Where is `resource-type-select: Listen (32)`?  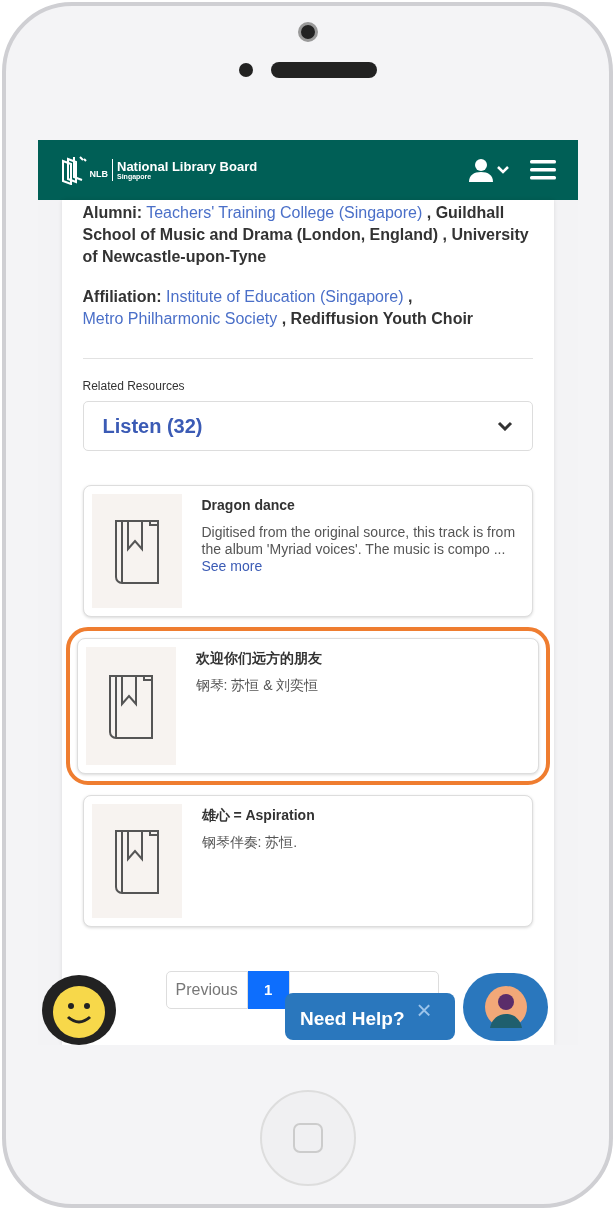 resource-type-select: Listen (32) is located at coordinates (307, 426).